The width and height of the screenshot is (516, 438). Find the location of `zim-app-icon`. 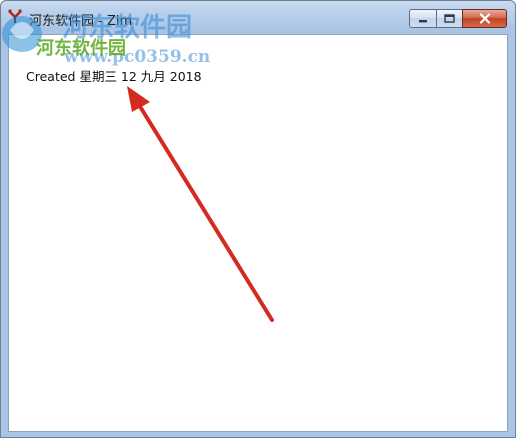

zim-app-icon is located at coordinates (15, 16).